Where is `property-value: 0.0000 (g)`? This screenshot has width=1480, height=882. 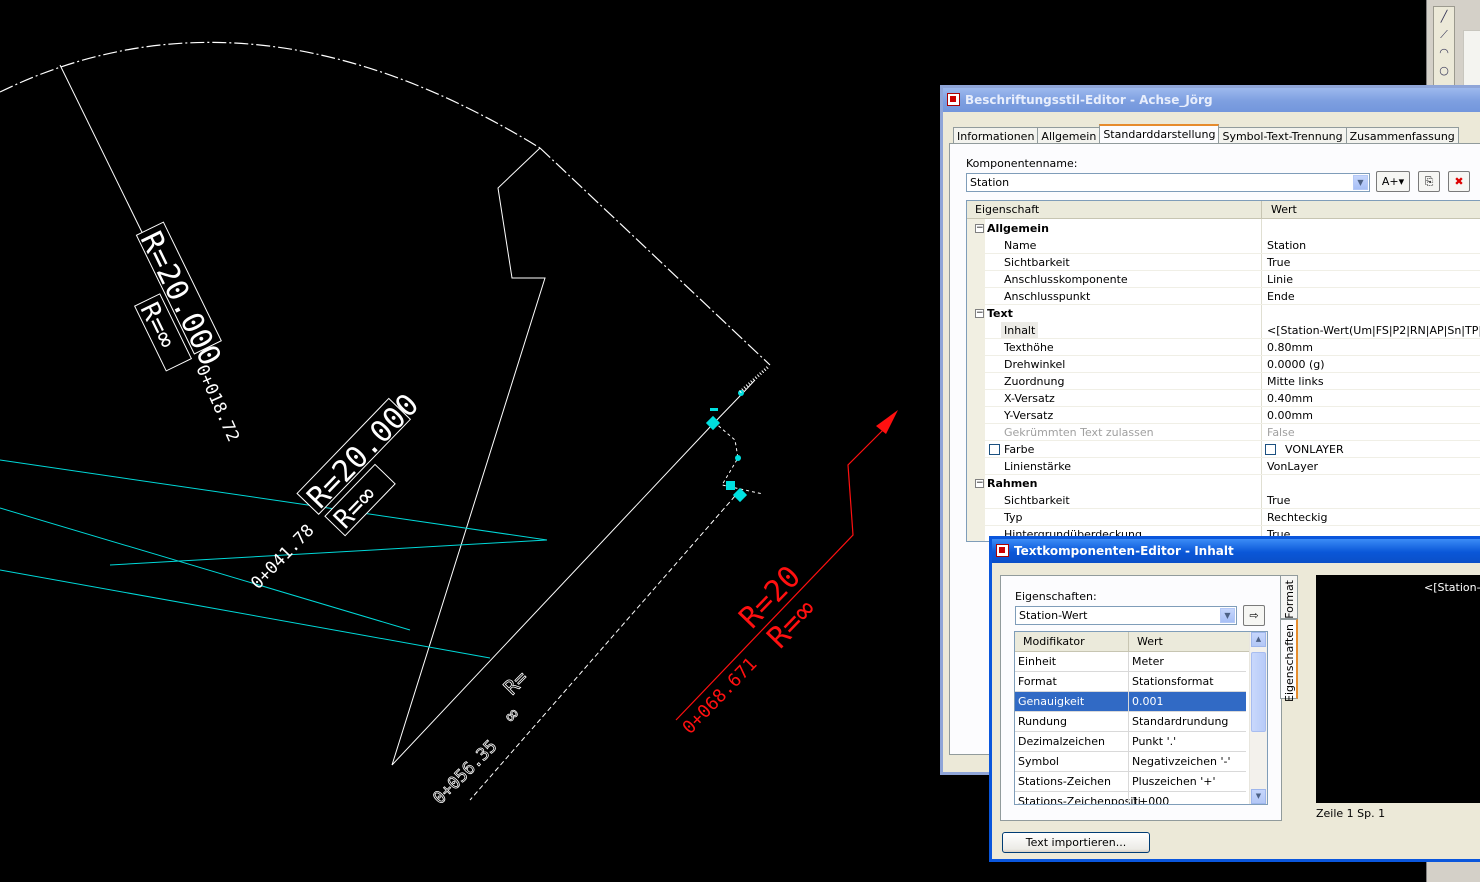 property-value: 0.0000 (g) is located at coordinates (1296, 364).